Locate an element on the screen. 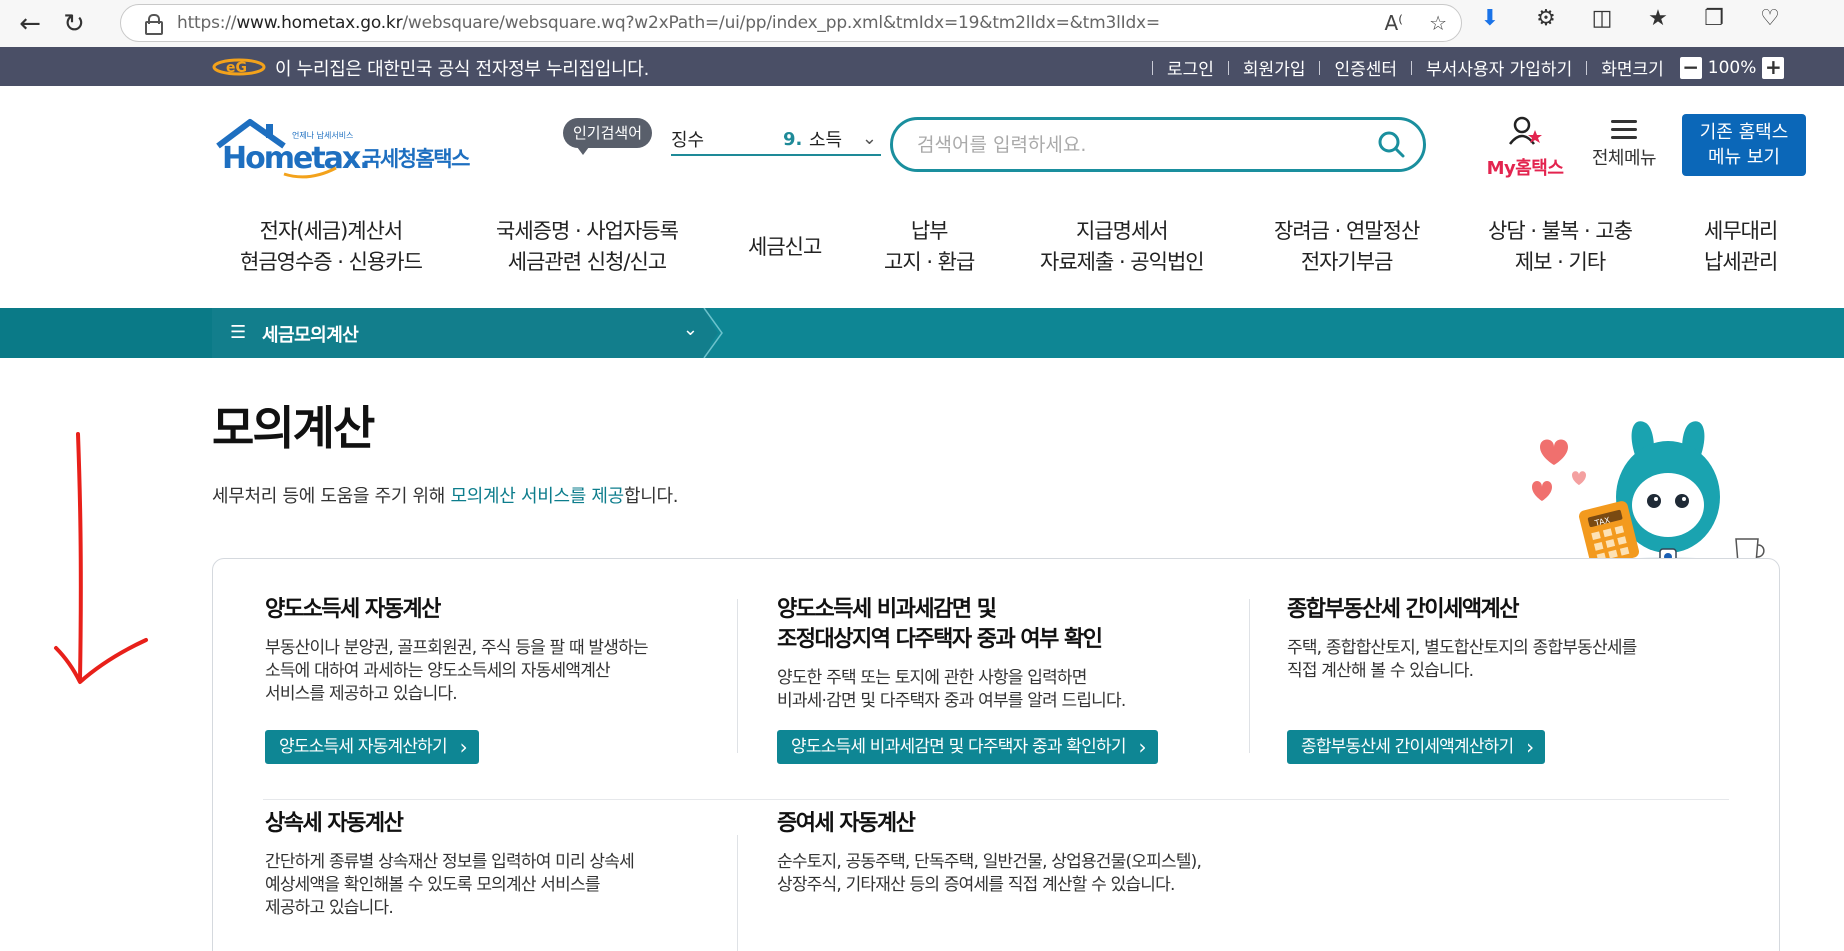 This screenshot has width=1844, height=951. search-input is located at coordinates (1137, 144).